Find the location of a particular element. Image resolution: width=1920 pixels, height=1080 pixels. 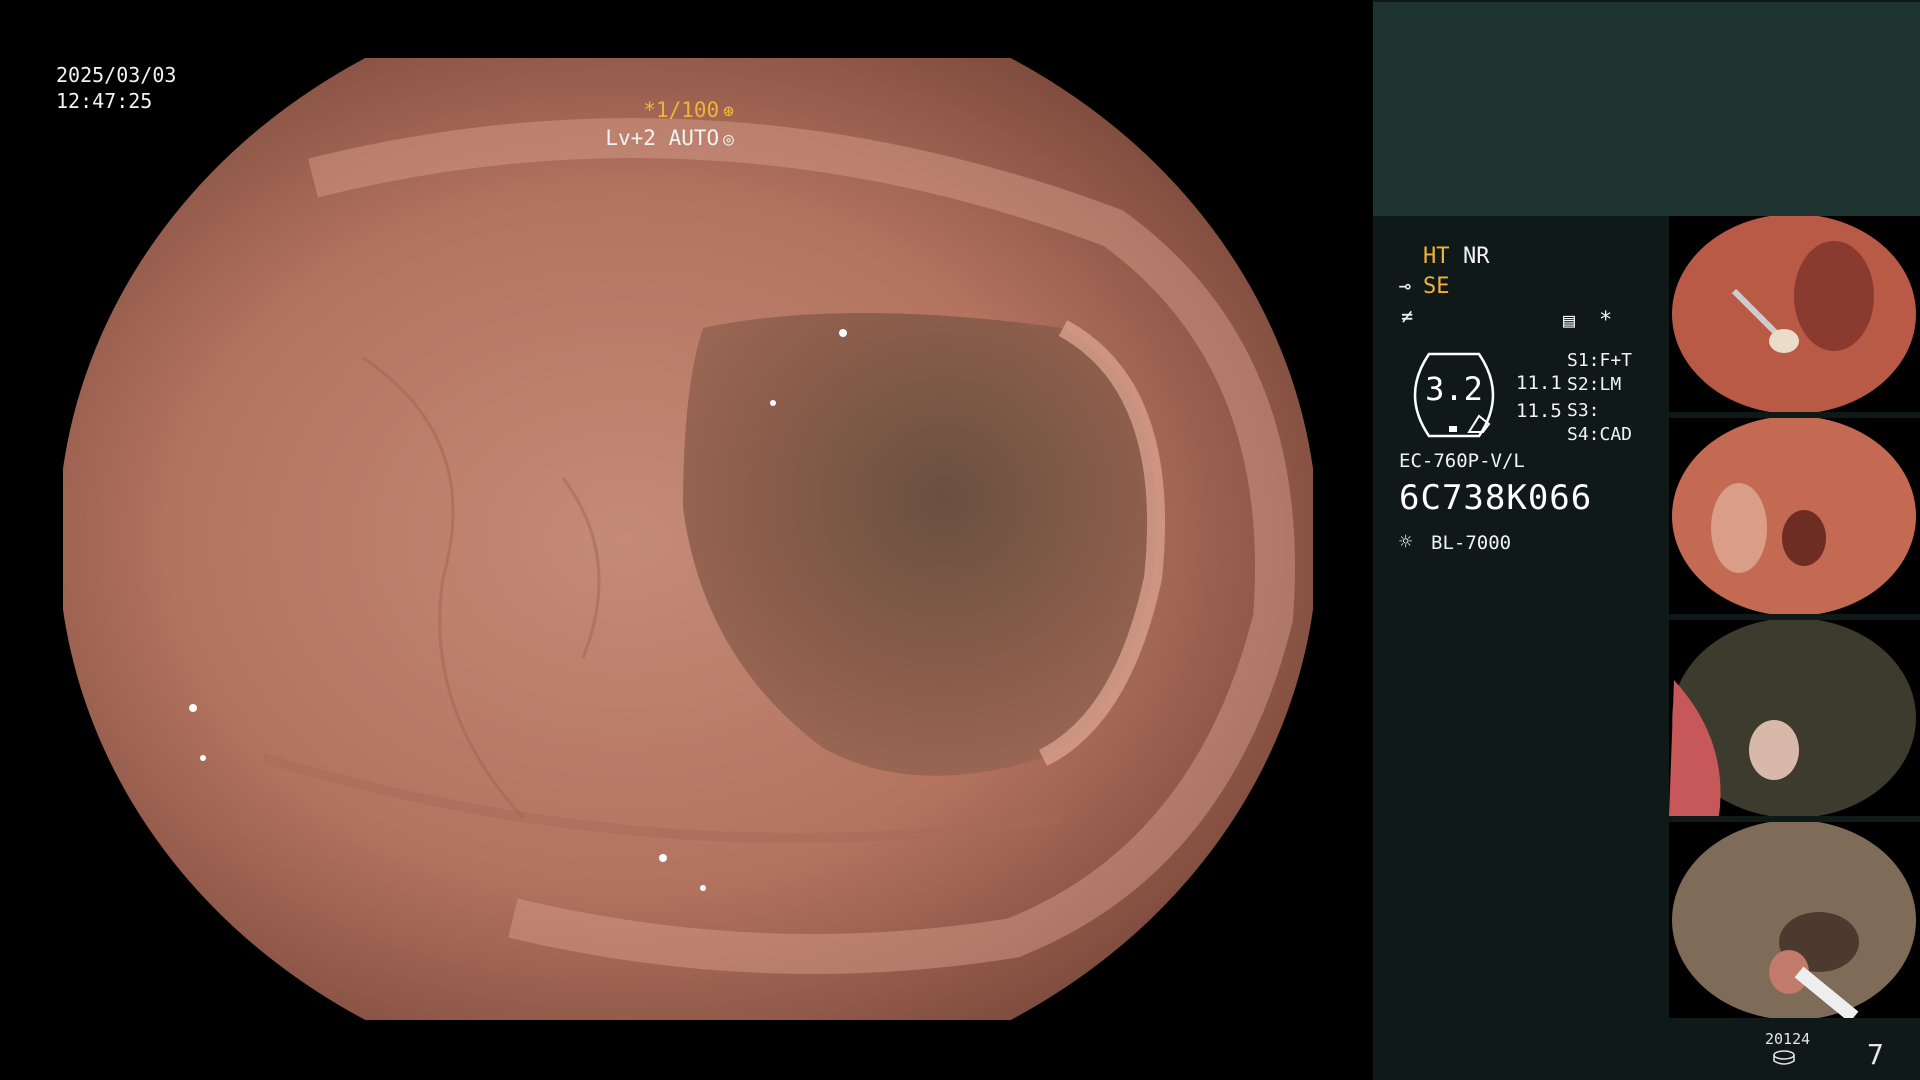

aperture-icon: ⊛ is located at coordinates (728, 111).